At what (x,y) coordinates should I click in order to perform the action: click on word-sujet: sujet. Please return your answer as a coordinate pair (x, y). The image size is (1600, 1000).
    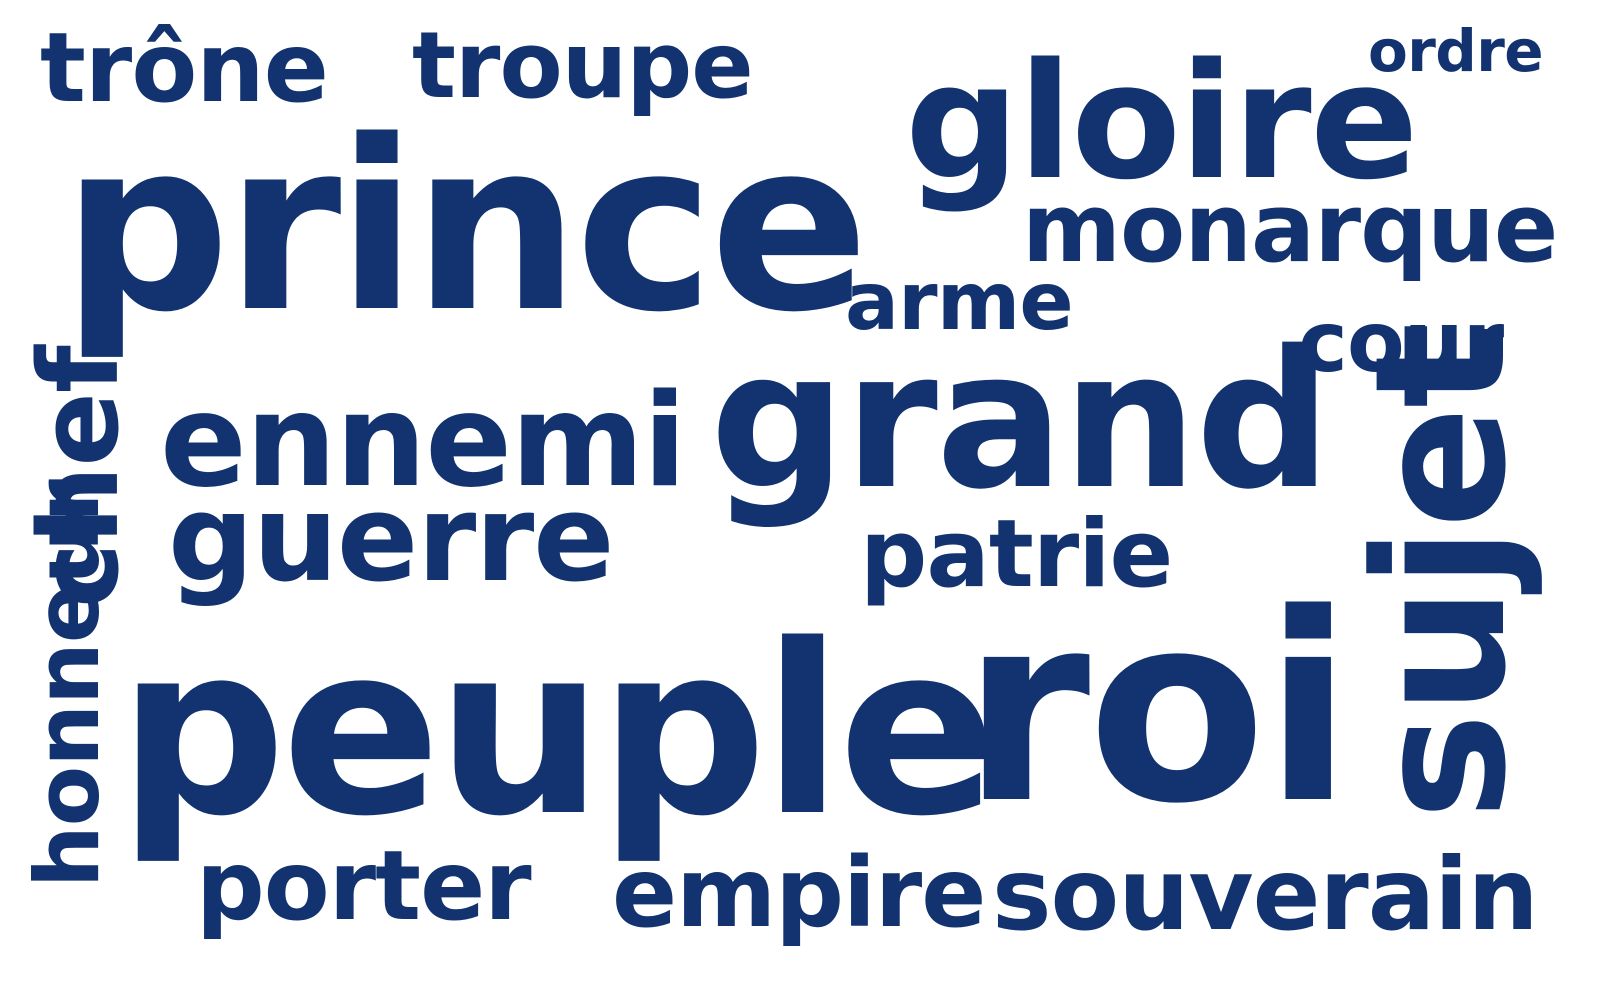
    Looking at the image, I should click on (1441, 571).